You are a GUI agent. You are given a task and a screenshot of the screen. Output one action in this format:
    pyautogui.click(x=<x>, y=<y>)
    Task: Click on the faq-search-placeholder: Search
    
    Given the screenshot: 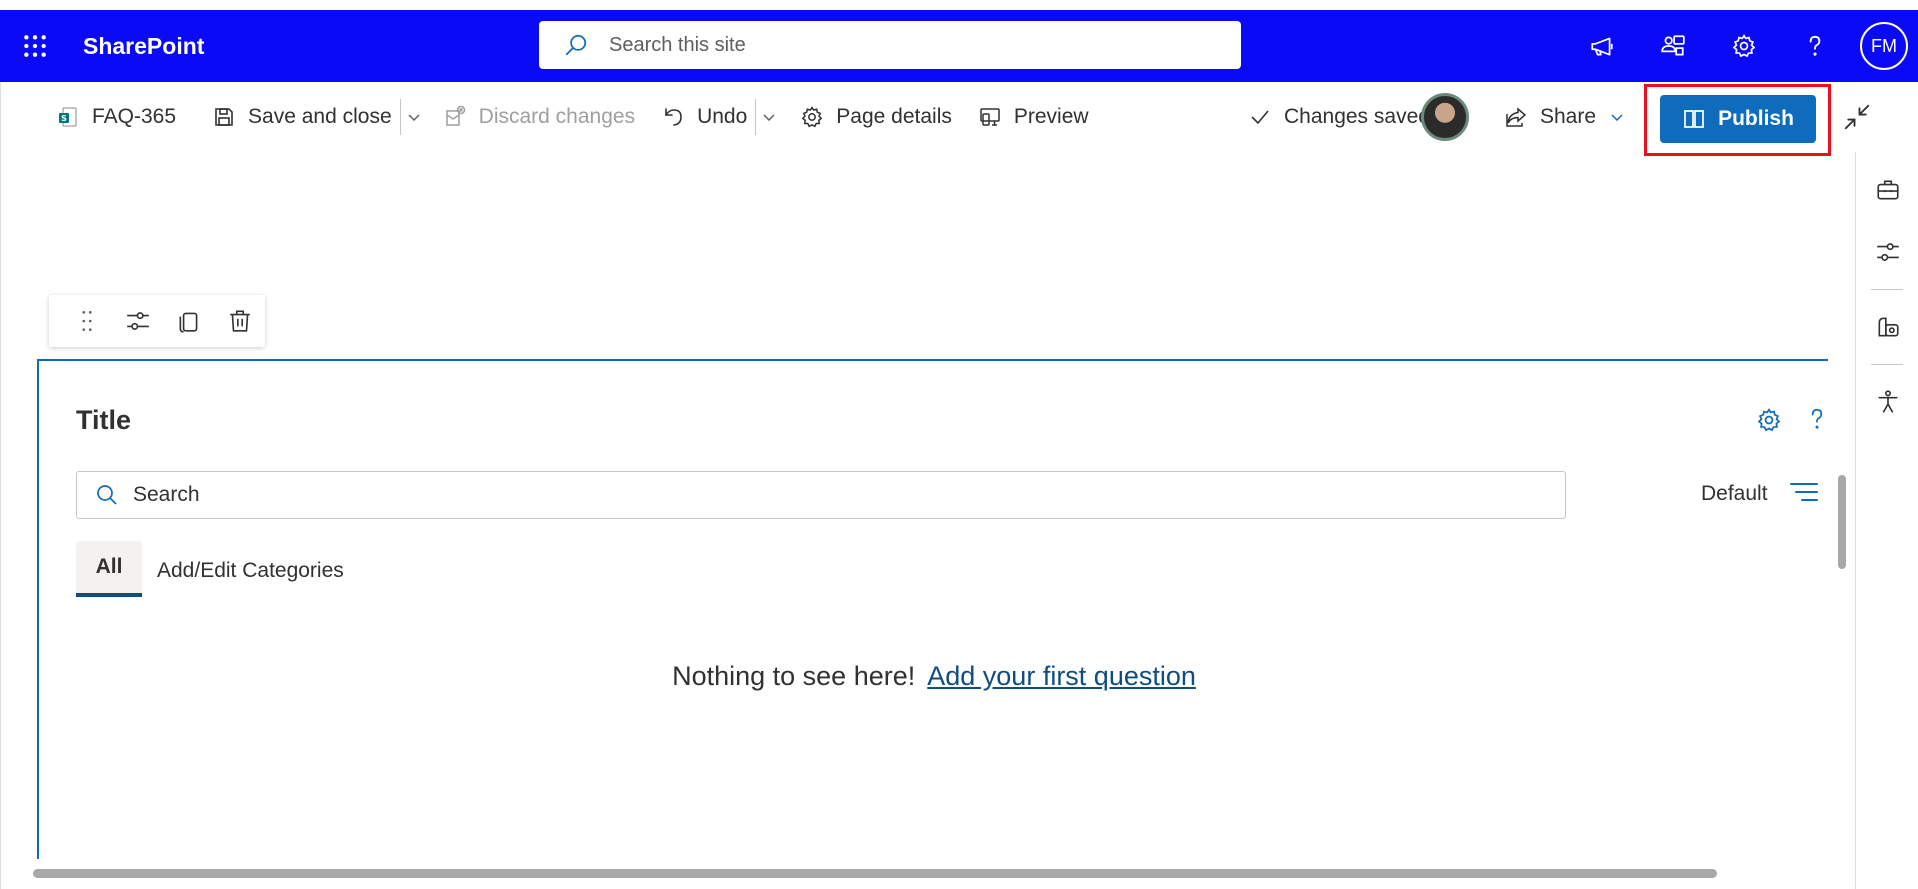 What is the action you would take?
    pyautogui.click(x=166, y=494)
    